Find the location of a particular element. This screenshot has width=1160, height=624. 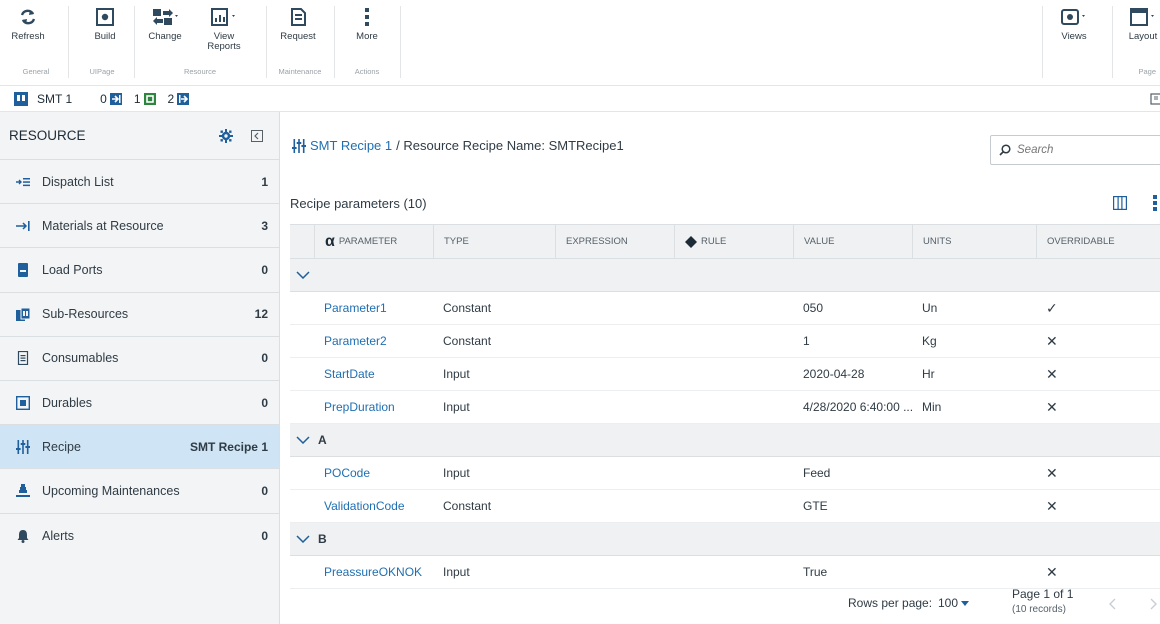

resource-name: SMT 1 is located at coordinates (54, 99).